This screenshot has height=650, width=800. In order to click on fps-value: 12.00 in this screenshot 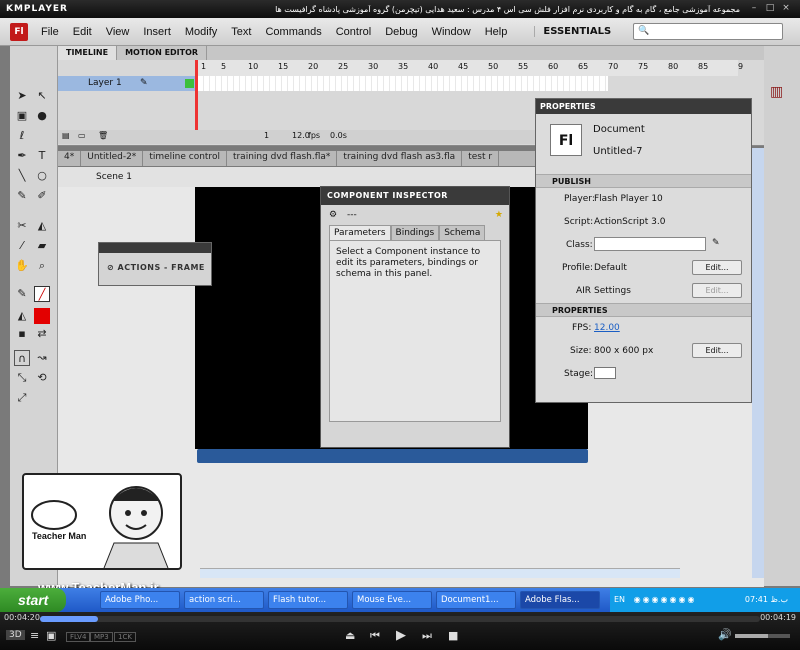, I will do `click(607, 328)`.